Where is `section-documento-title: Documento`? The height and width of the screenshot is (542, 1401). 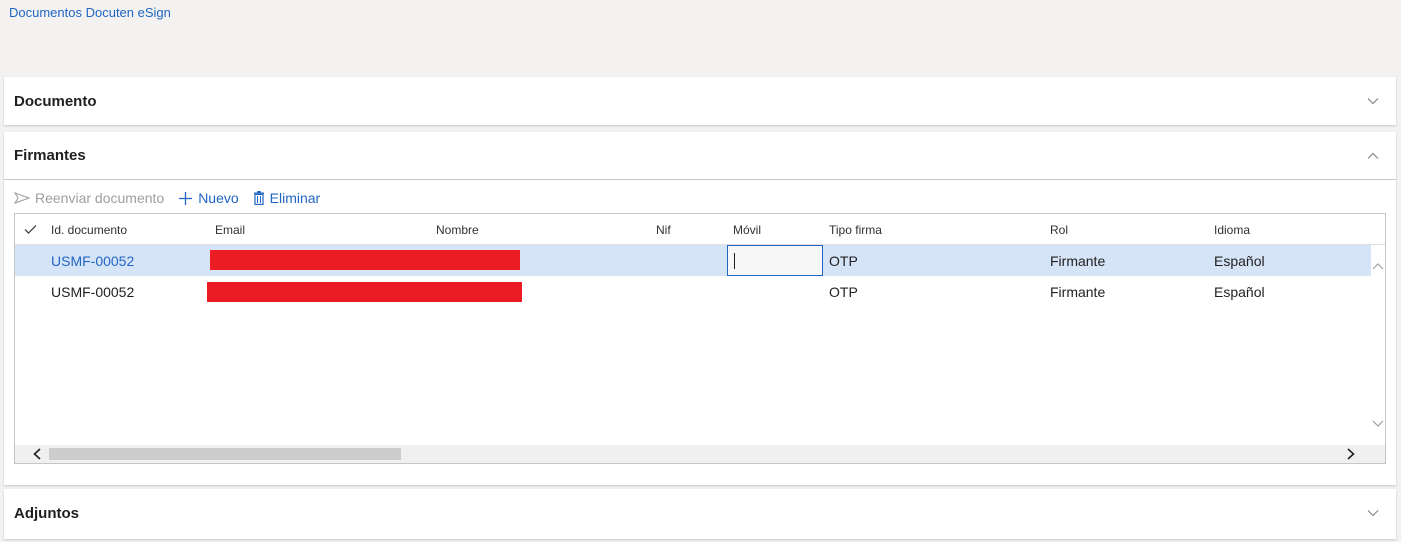
section-documento-title: Documento is located at coordinates (55, 101).